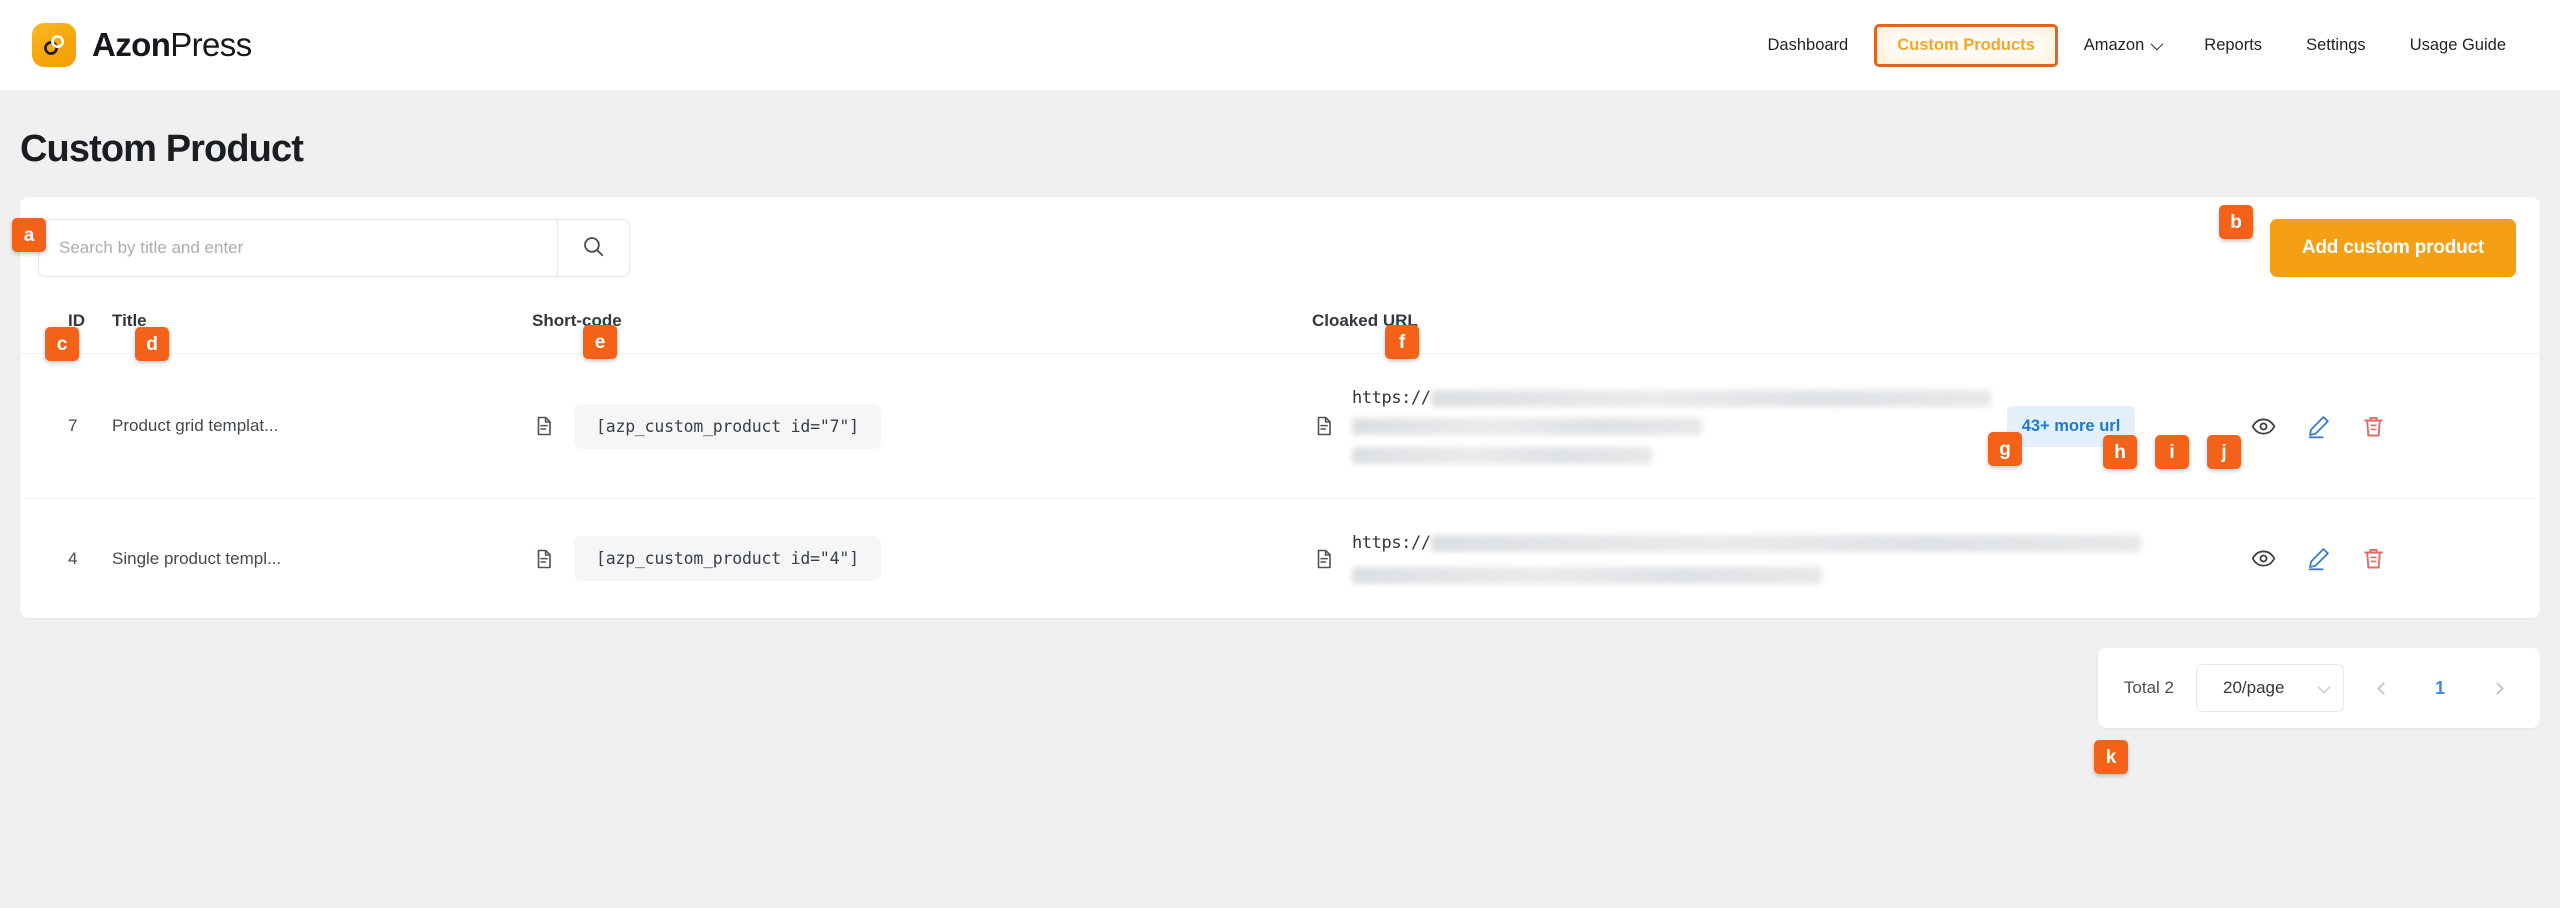 The height and width of the screenshot is (908, 2560). Describe the element at coordinates (2395, 326) in the screenshot. I see `column-actions` at that location.